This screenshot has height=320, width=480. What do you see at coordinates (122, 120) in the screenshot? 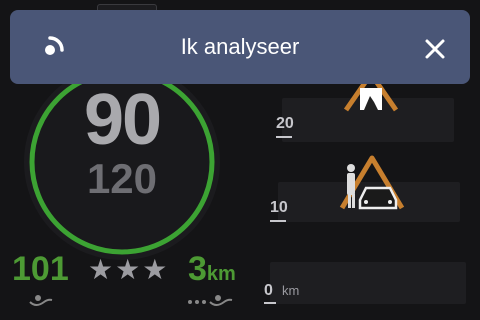
I see `current-speed: 90` at bounding box center [122, 120].